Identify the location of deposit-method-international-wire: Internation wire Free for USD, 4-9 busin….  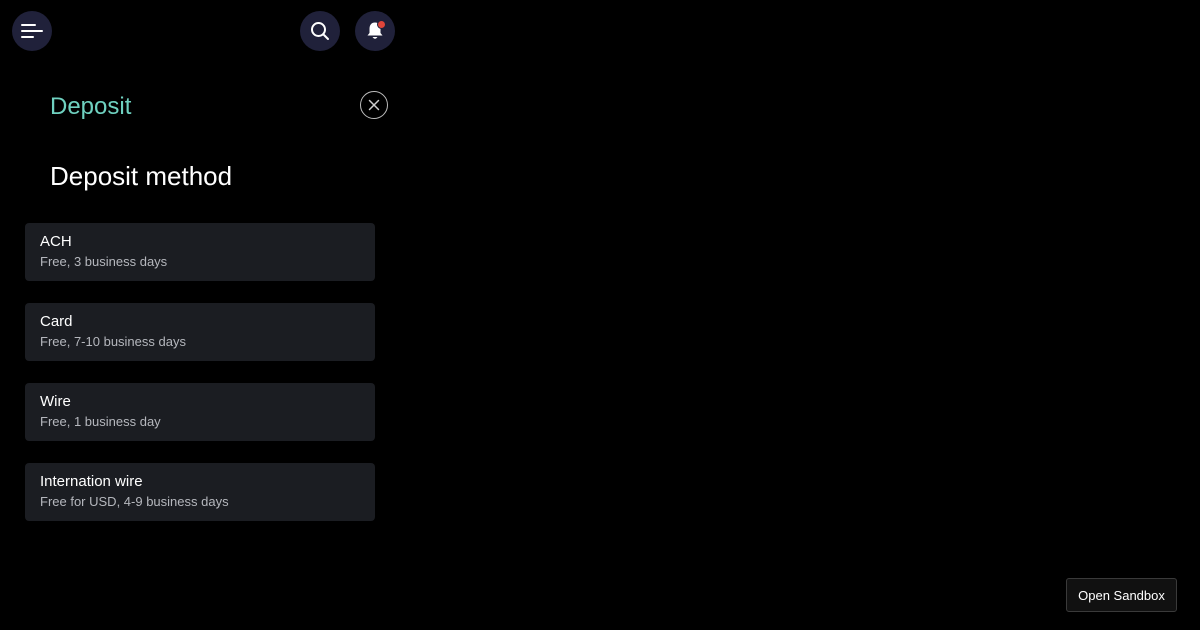
(200, 492).